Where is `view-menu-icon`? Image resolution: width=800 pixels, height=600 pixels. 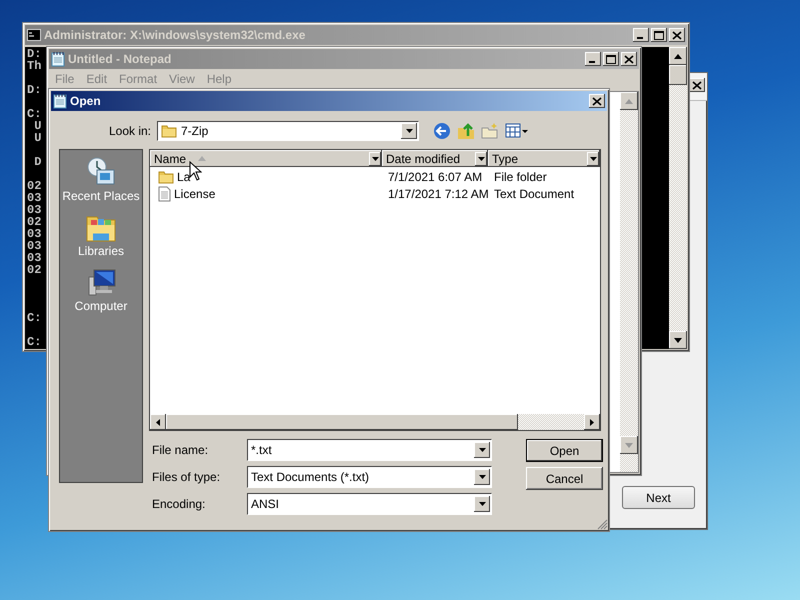
view-menu-icon is located at coordinates (517, 131).